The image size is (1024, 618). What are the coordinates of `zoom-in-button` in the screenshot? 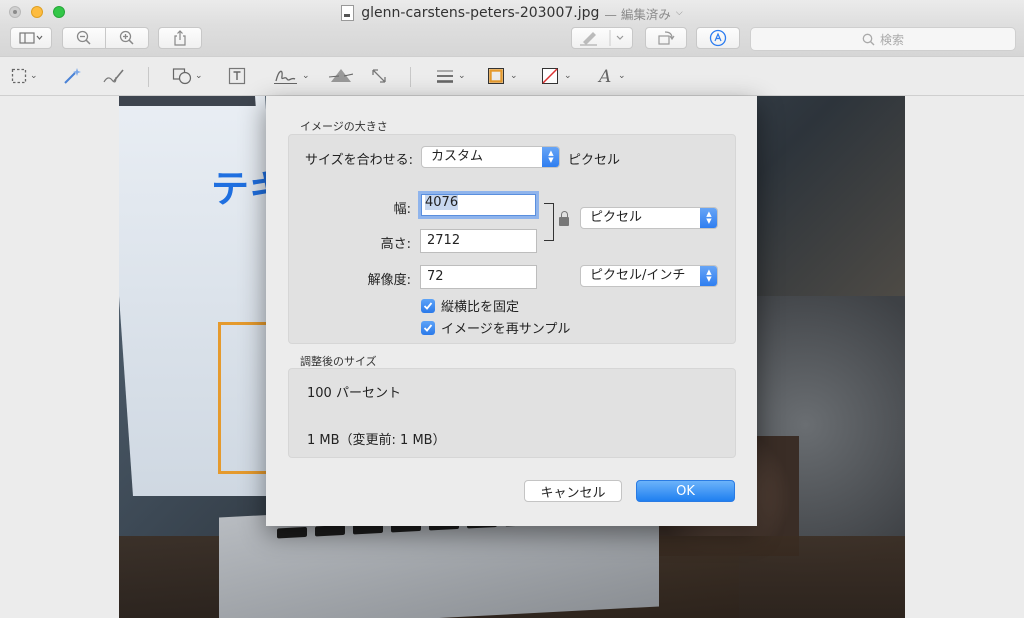 It's located at (127, 38).